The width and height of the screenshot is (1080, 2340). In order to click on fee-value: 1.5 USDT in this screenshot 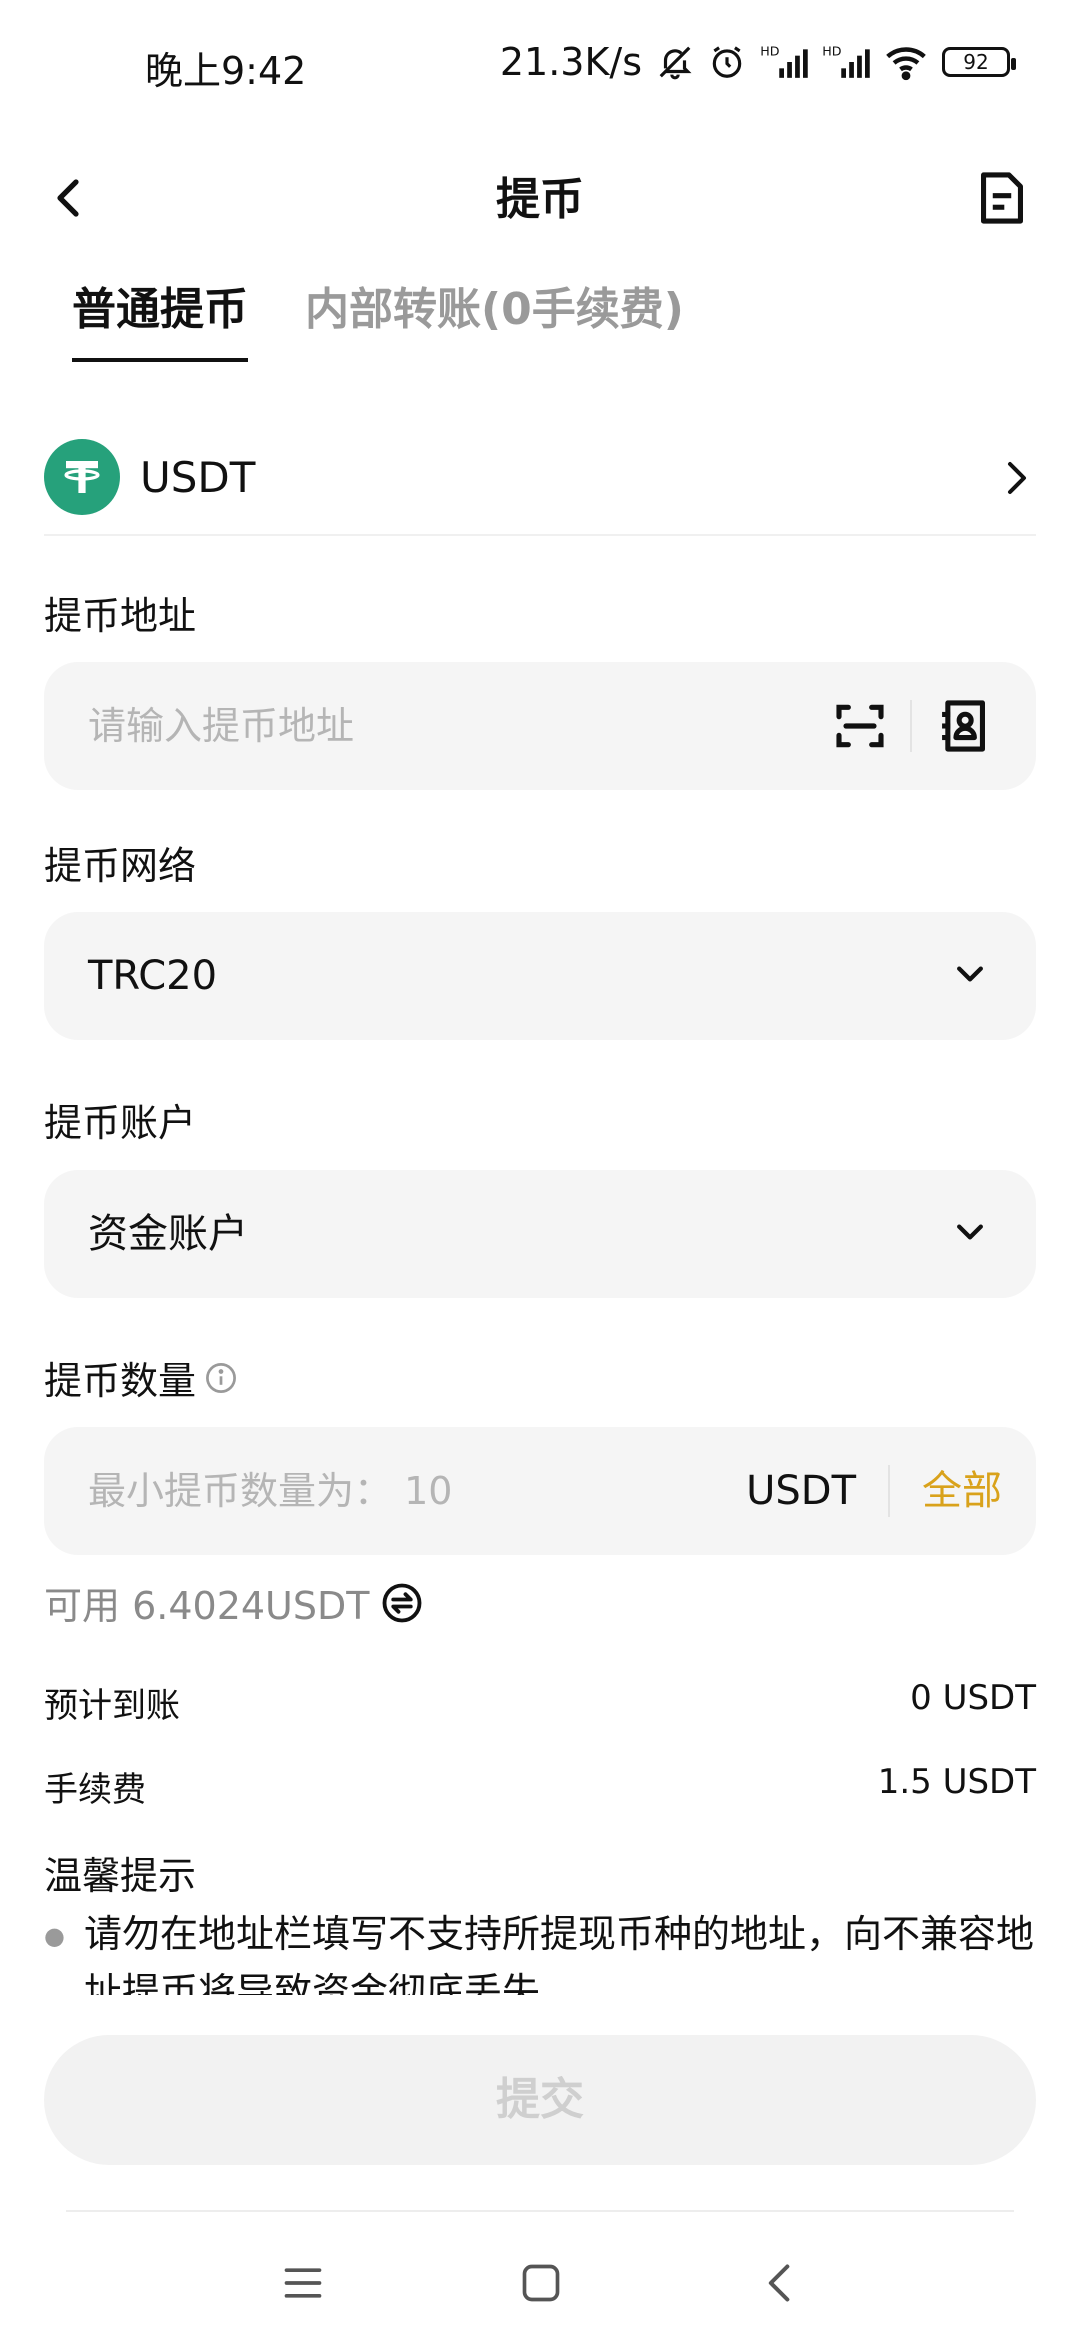, I will do `click(956, 1782)`.